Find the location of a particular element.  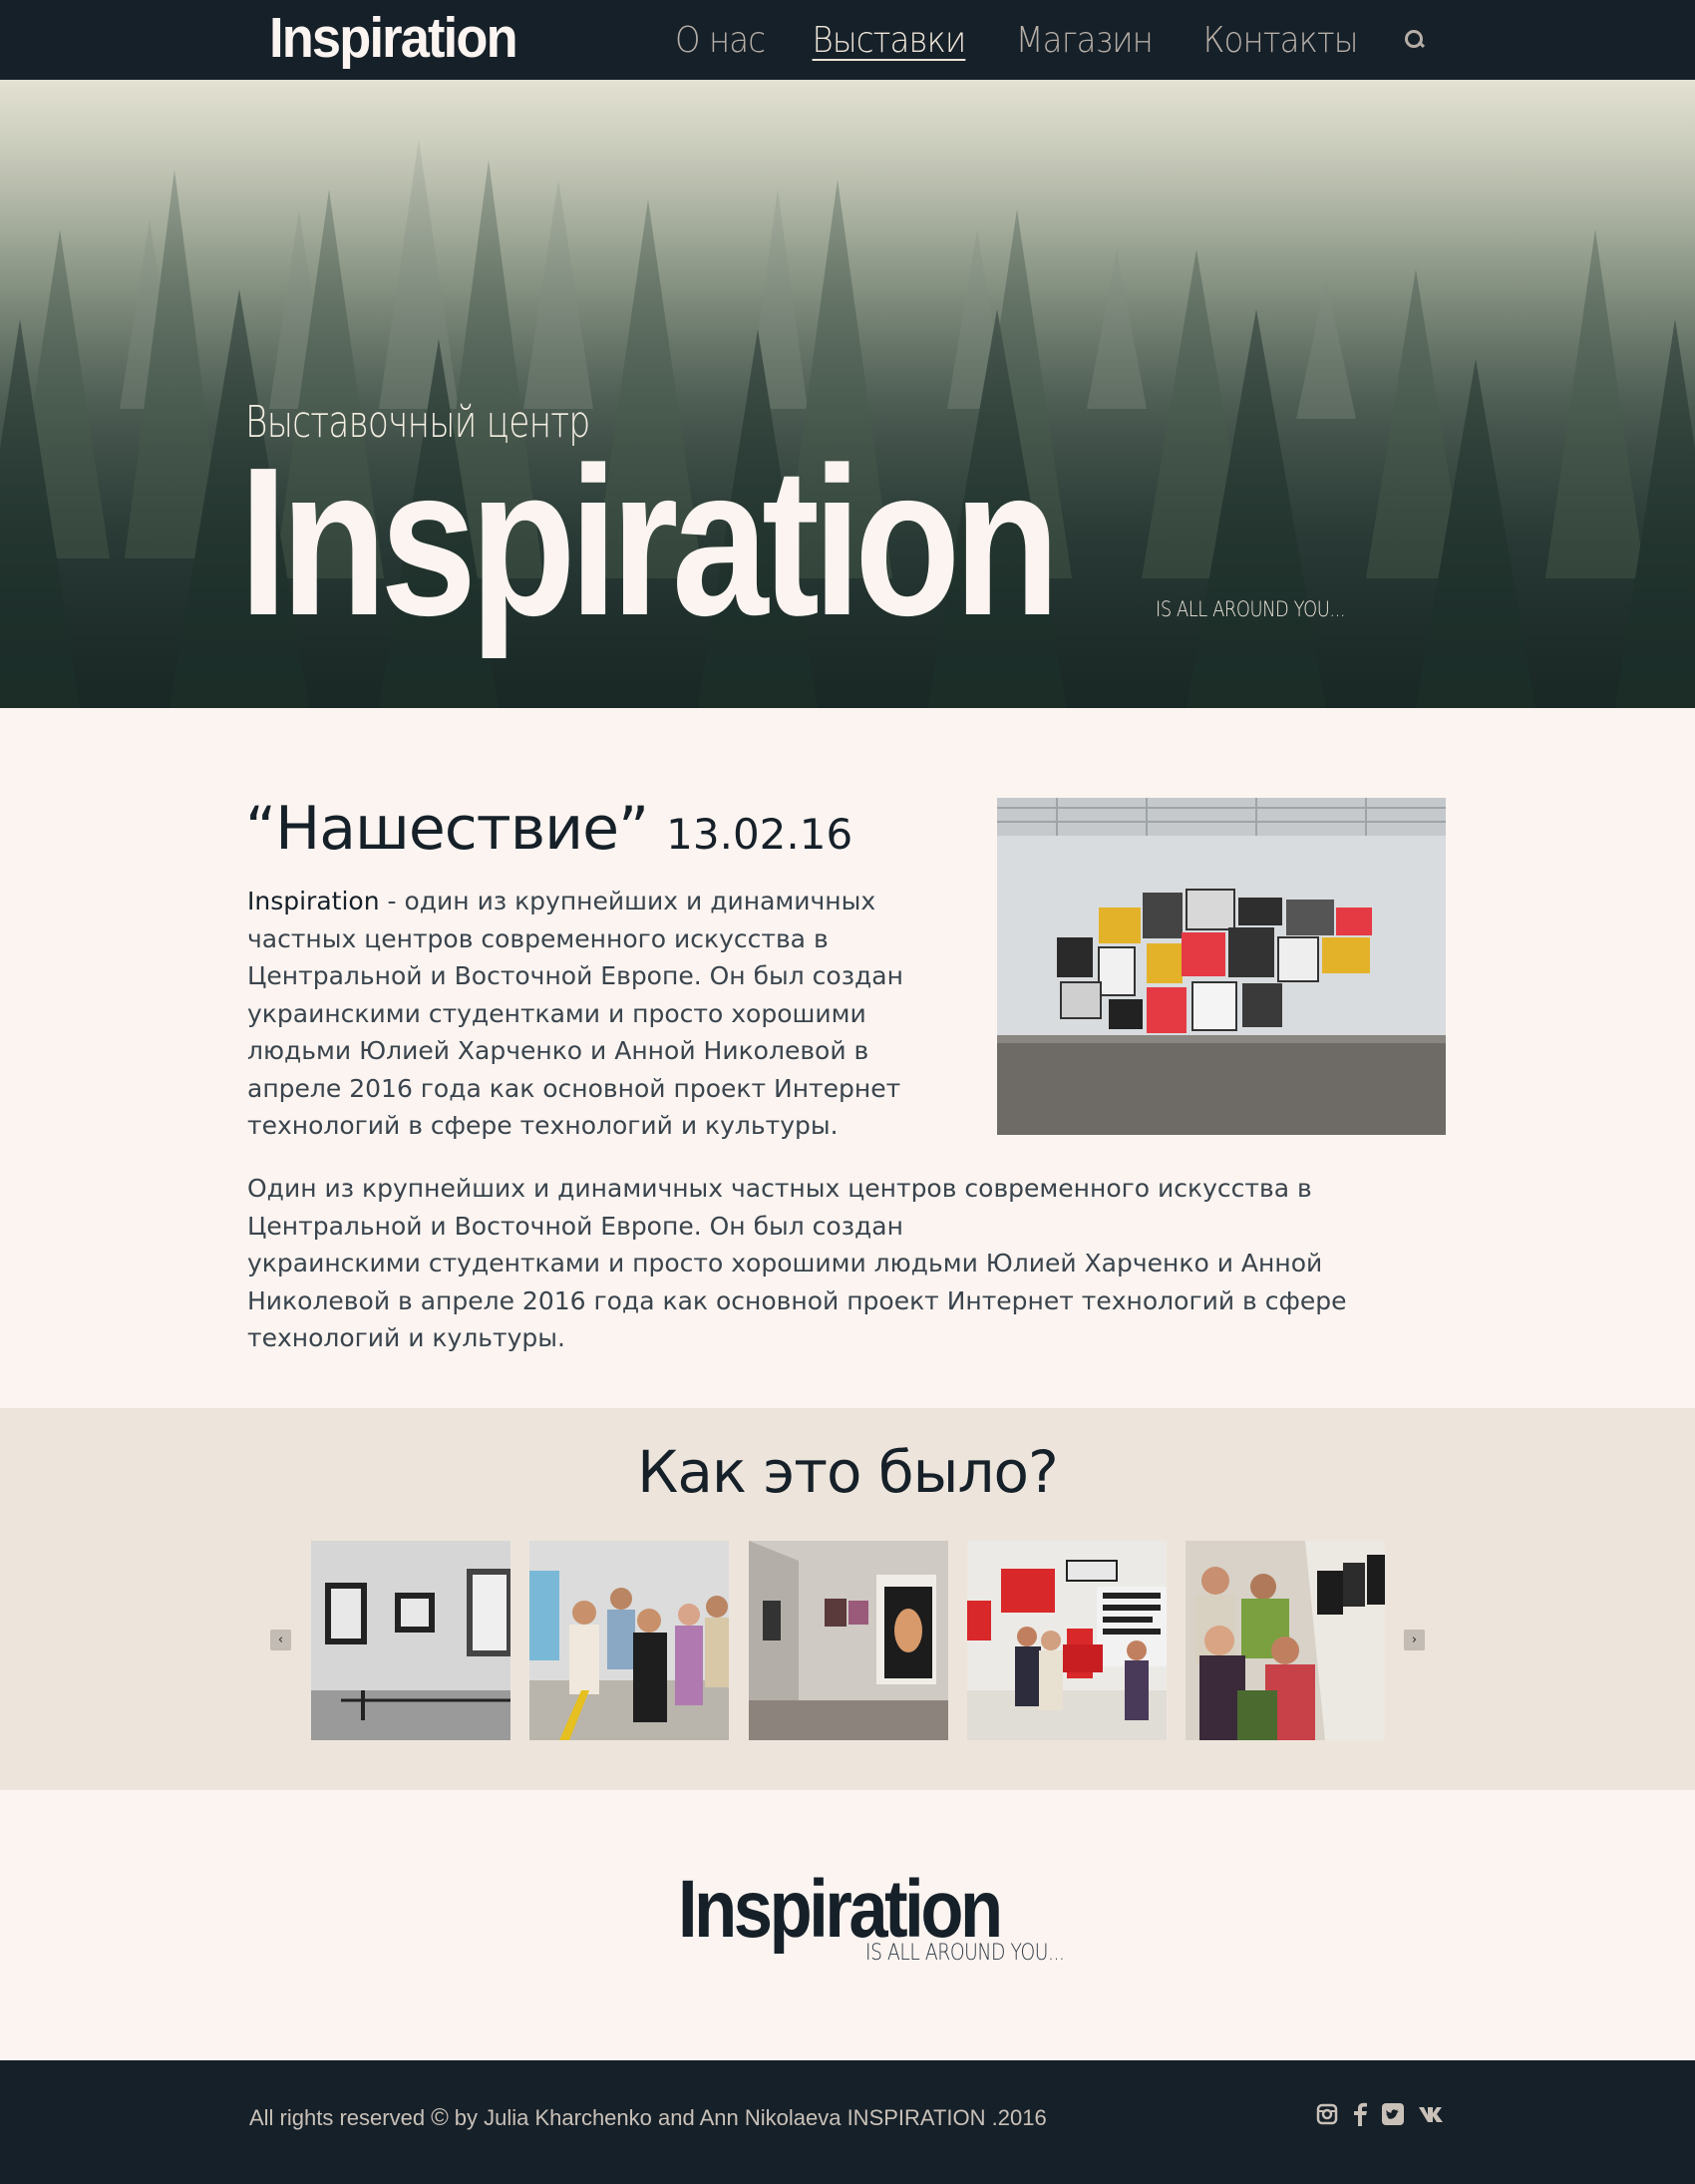

exhibition-heading: “Нашествие” 13.02.16 is located at coordinates (548, 829).